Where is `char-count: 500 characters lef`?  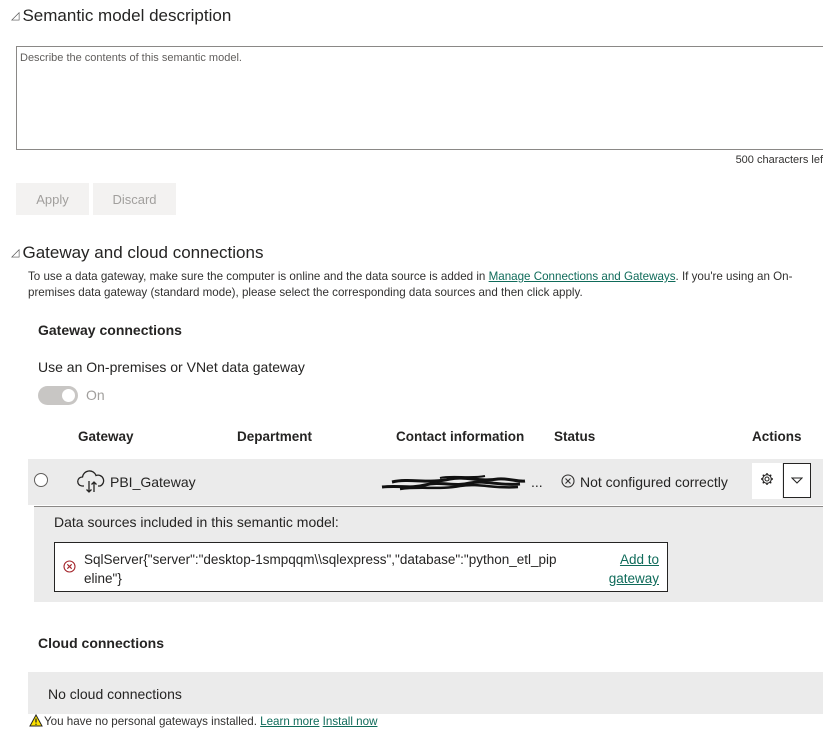 char-count: 500 characters lef is located at coordinates (779, 160).